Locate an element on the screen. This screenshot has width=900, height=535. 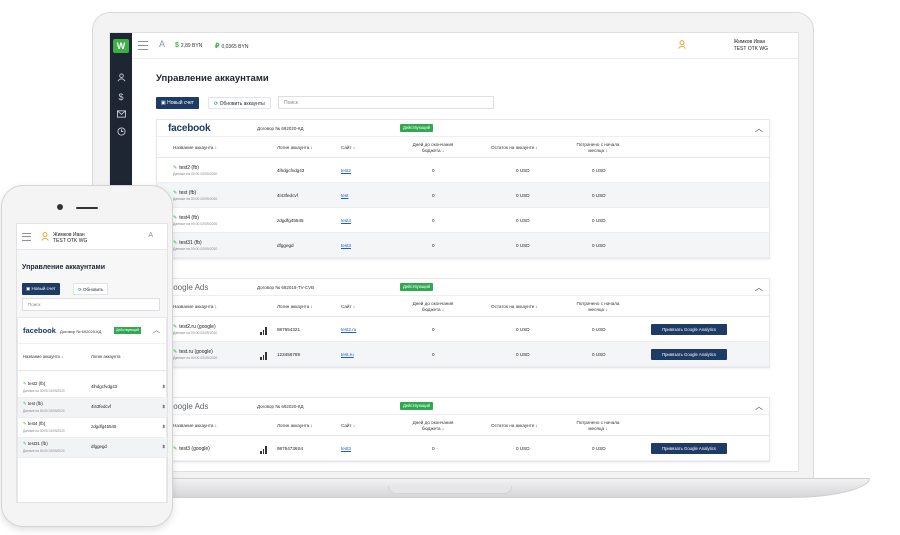
signal-bars-icon is located at coordinates (264, 450).